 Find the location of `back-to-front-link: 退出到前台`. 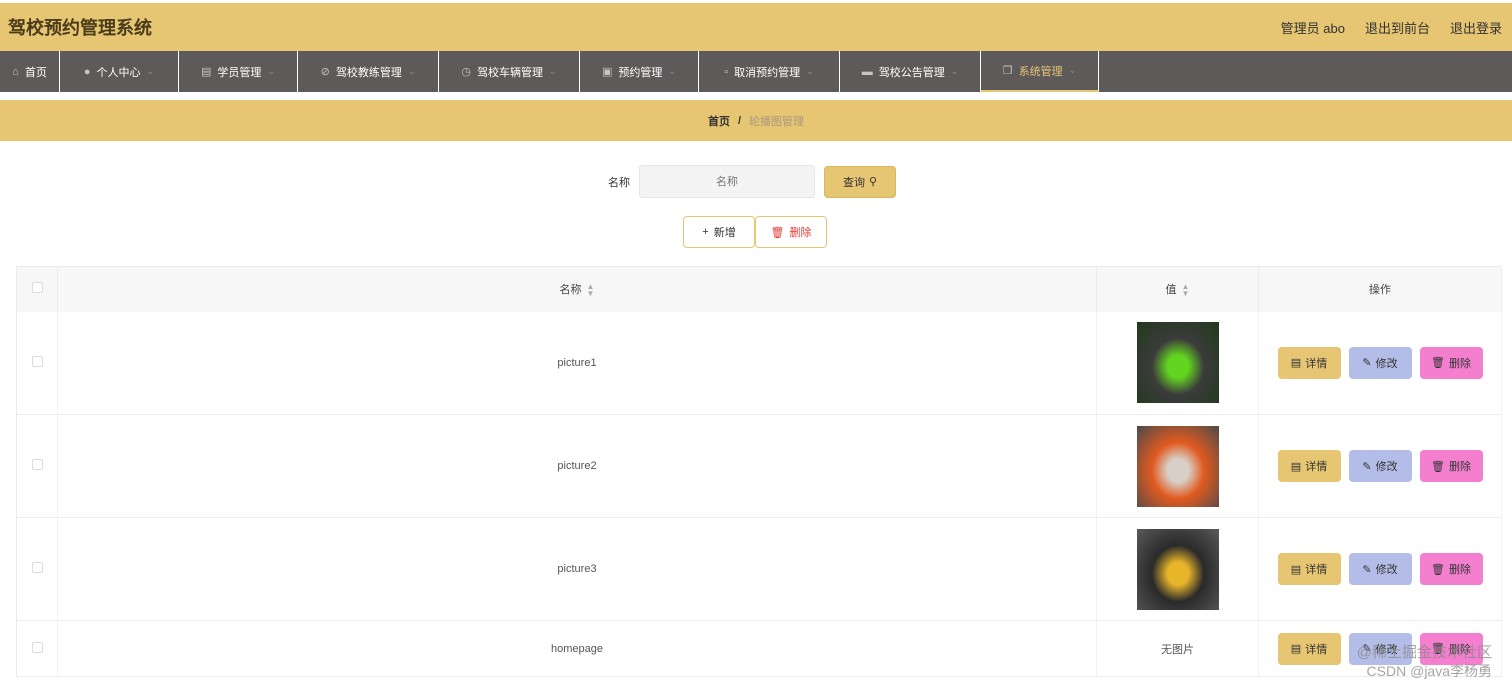

back-to-front-link: 退出到前台 is located at coordinates (1397, 27).